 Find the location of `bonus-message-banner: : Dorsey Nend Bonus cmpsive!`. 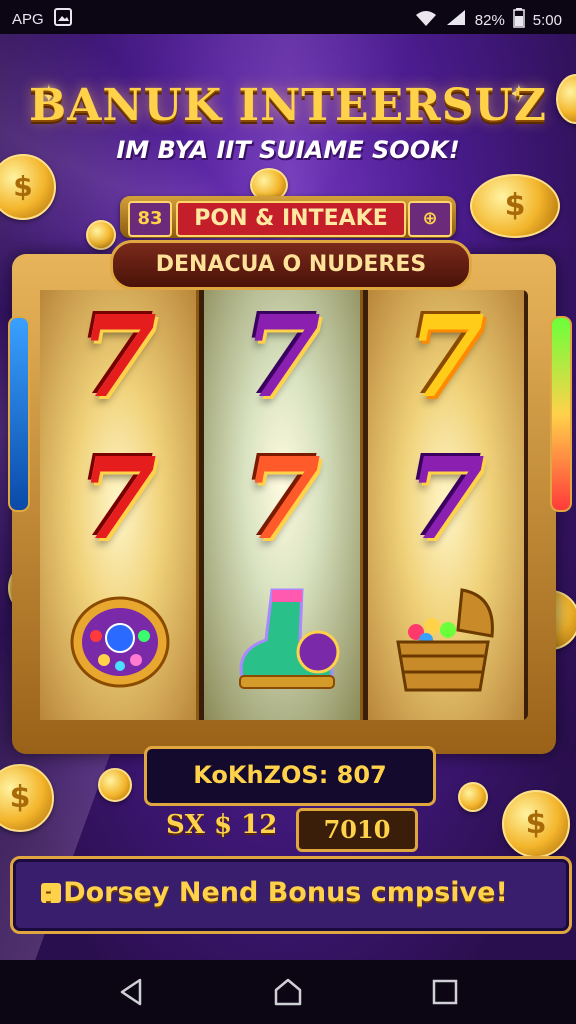

bonus-message-banner: : Dorsey Nend Bonus cmpsive! is located at coordinates (291, 895).